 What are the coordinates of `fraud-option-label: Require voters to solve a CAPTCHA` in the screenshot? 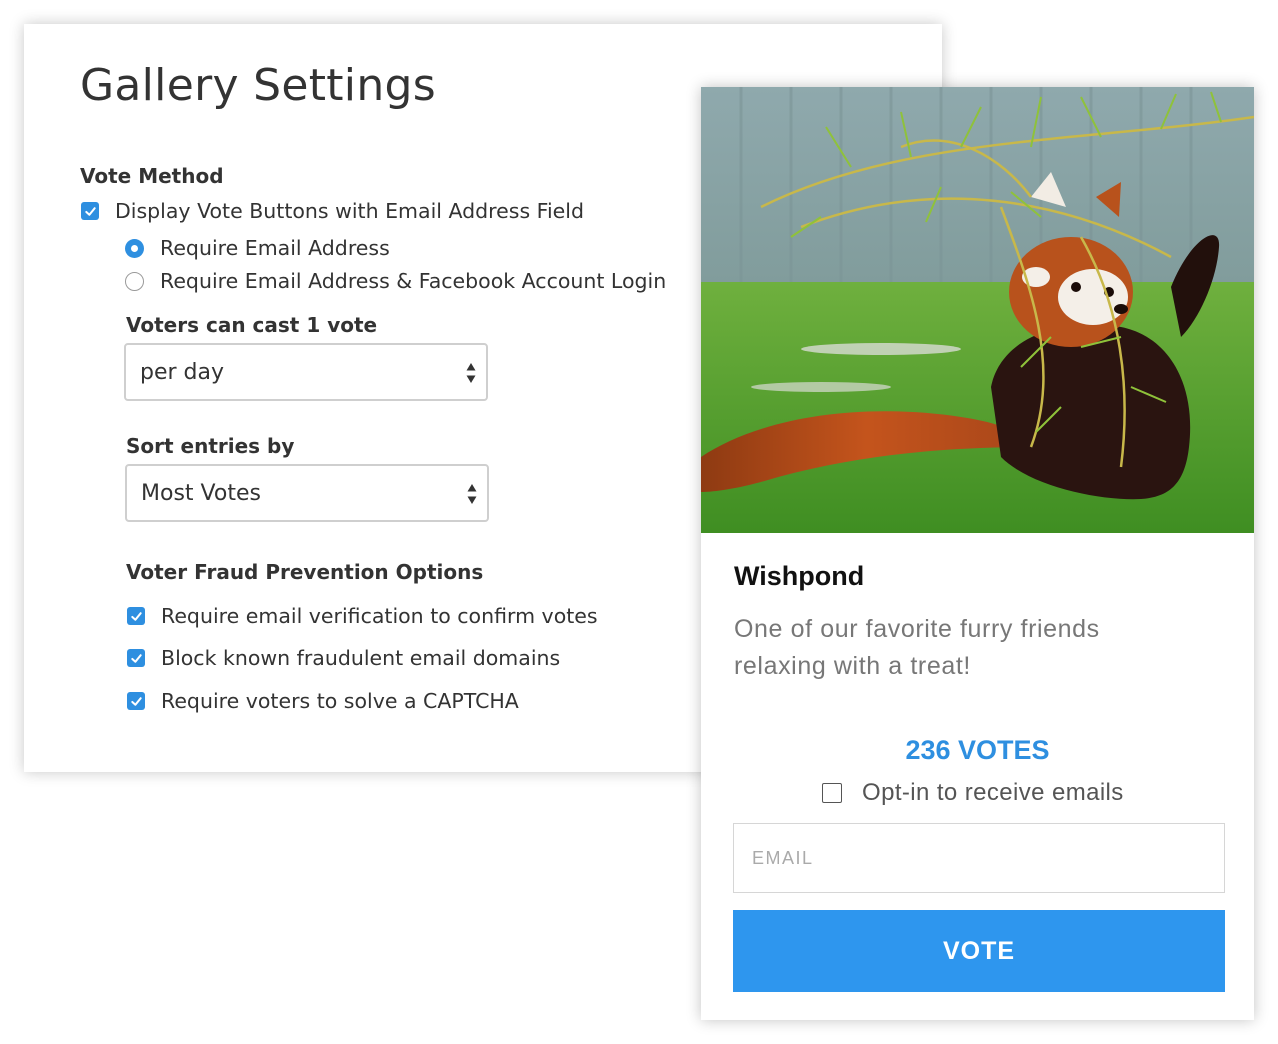 It's located at (340, 701).